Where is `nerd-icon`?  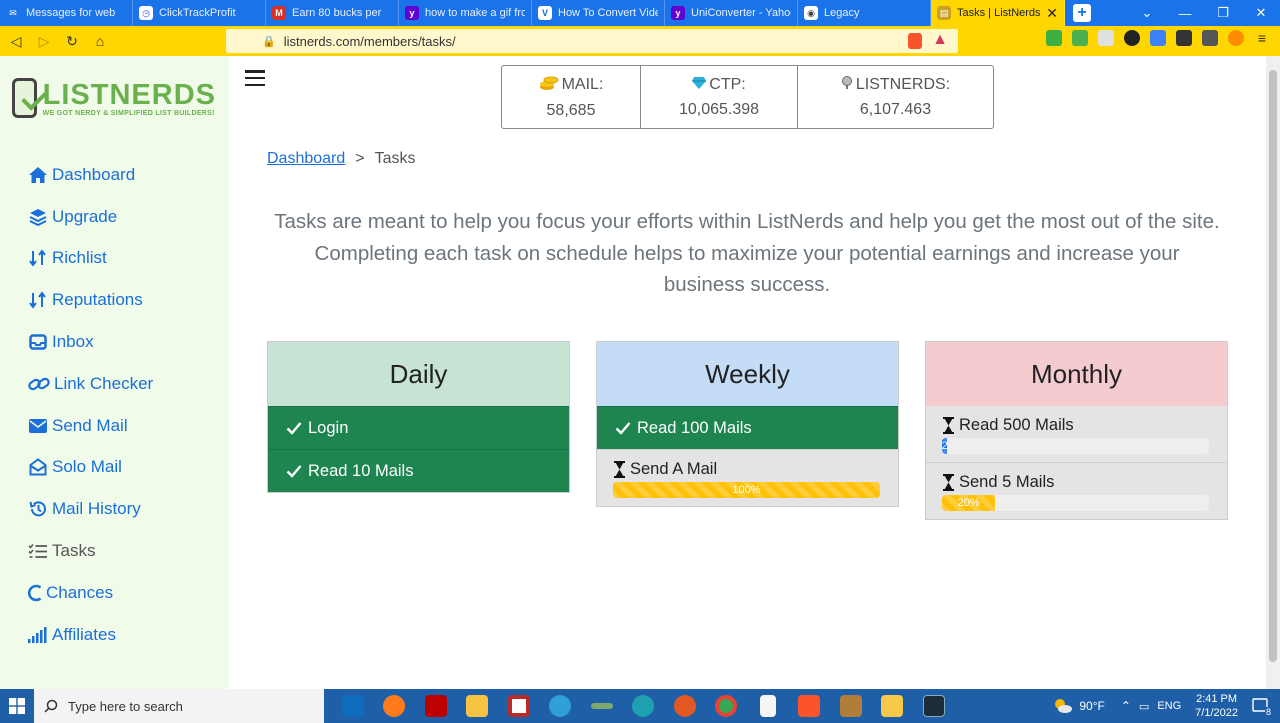
nerd-icon is located at coordinates (847, 85).